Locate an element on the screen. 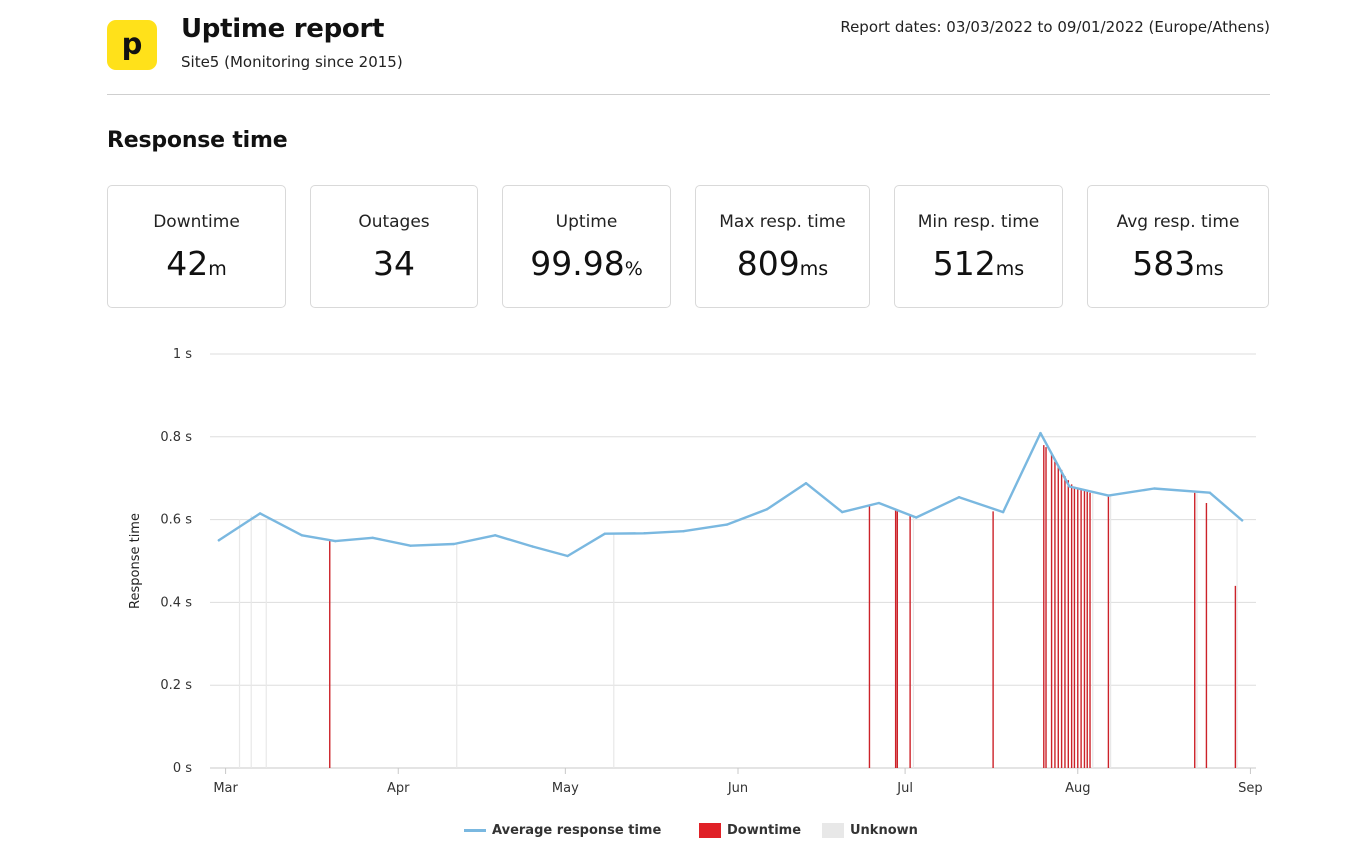 The width and height of the screenshot is (1364, 850). stat-card-avg-resp-time: Avg resp. time 583ms is located at coordinates (1178, 246).